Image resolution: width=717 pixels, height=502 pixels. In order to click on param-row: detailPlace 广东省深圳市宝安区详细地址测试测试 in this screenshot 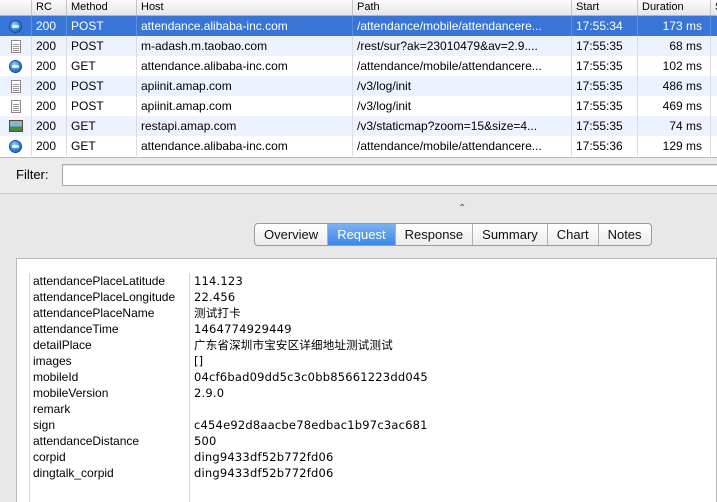, I will do `click(372, 345)`.